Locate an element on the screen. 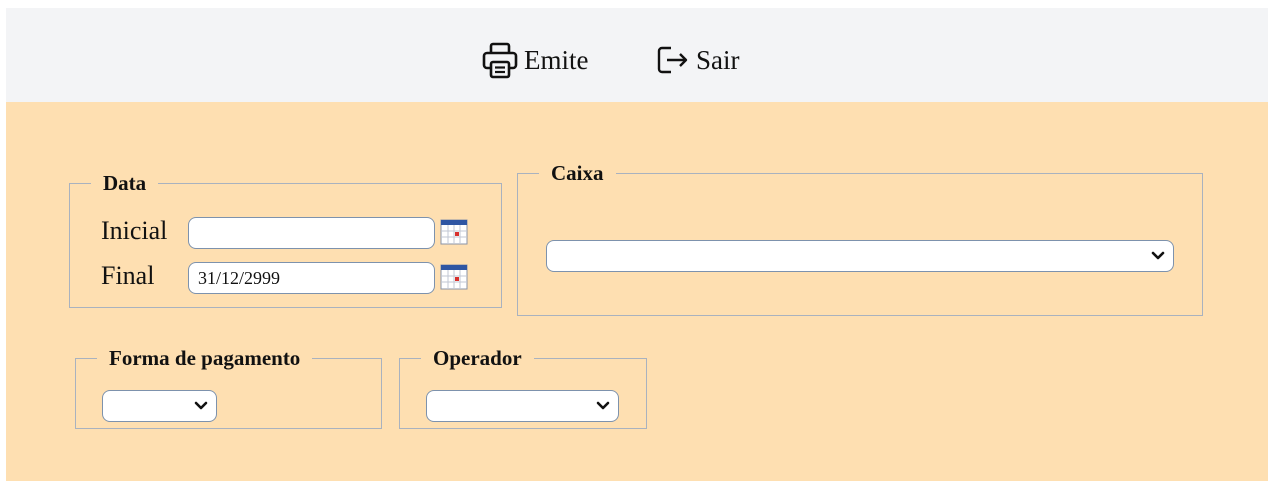 The width and height of the screenshot is (1268, 481). inicial-date-input is located at coordinates (311, 233).